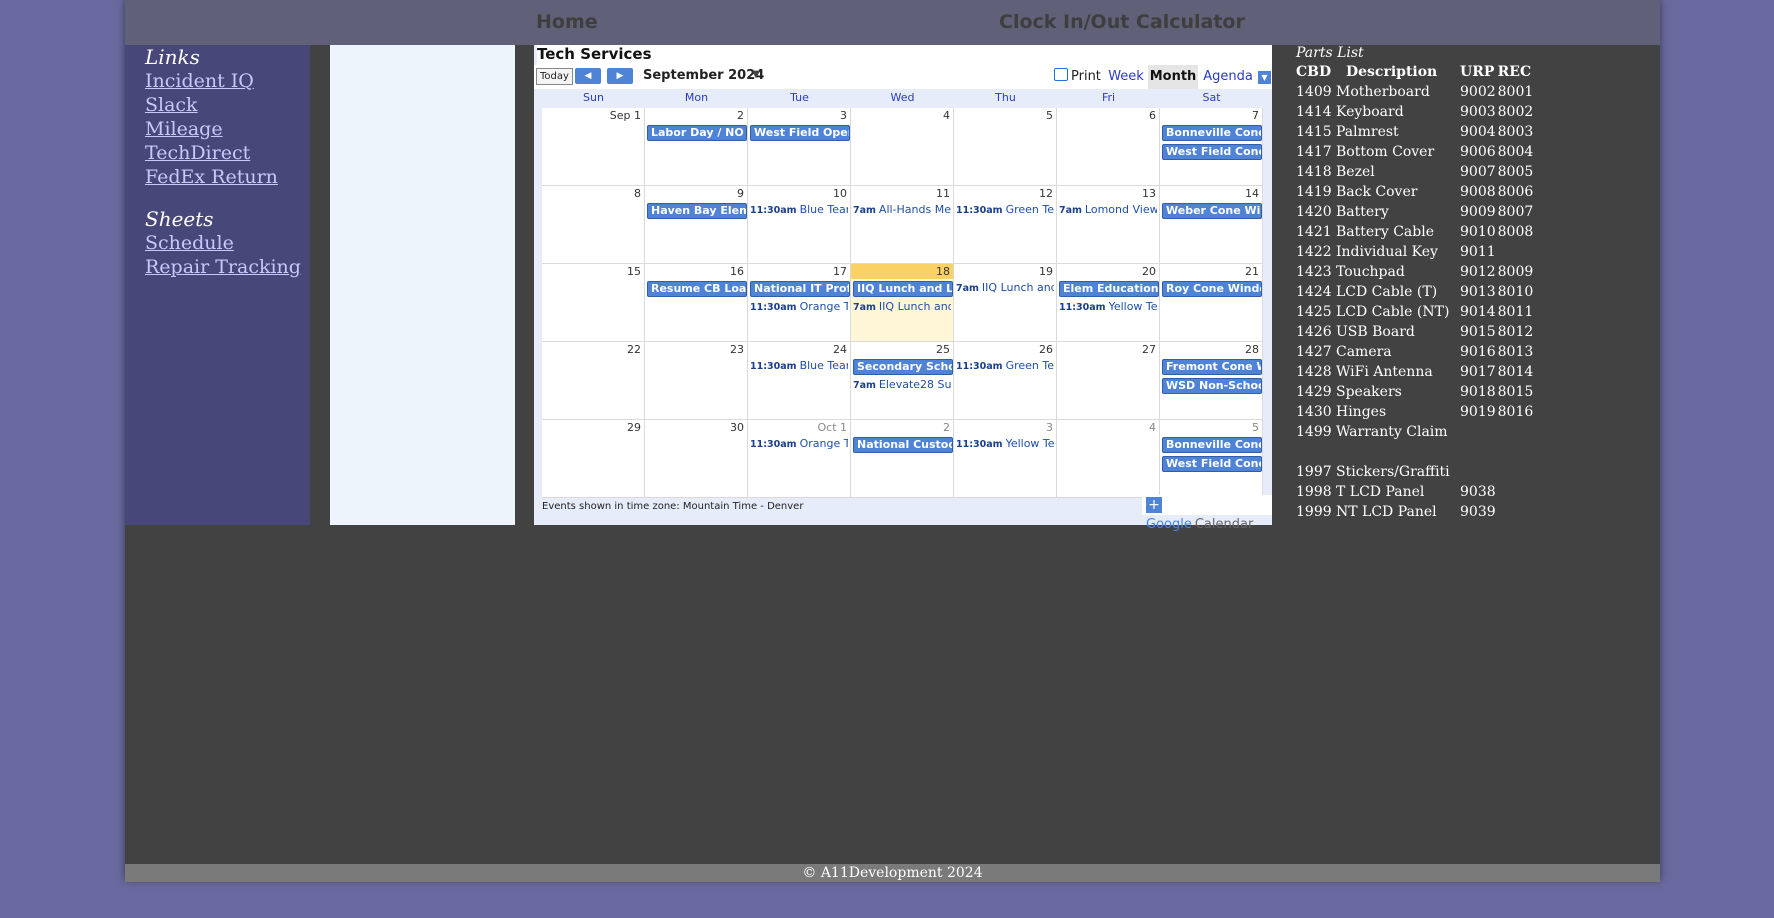 The width and height of the screenshot is (1774, 918). I want to click on calendar-day-cell: 30, so click(696, 459).